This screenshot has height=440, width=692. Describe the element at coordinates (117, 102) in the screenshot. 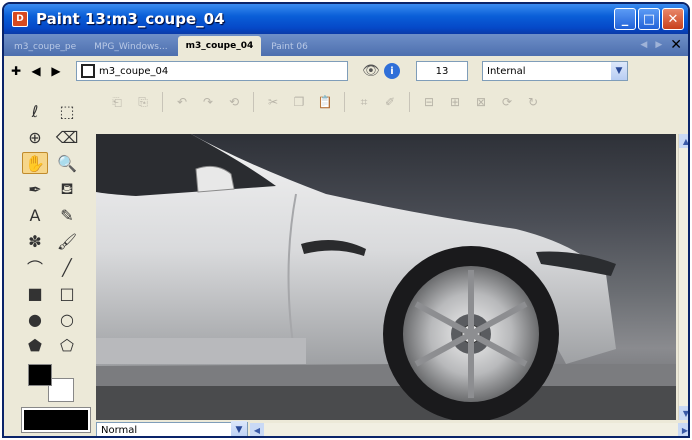

I see `new-icon: ⎗` at that location.